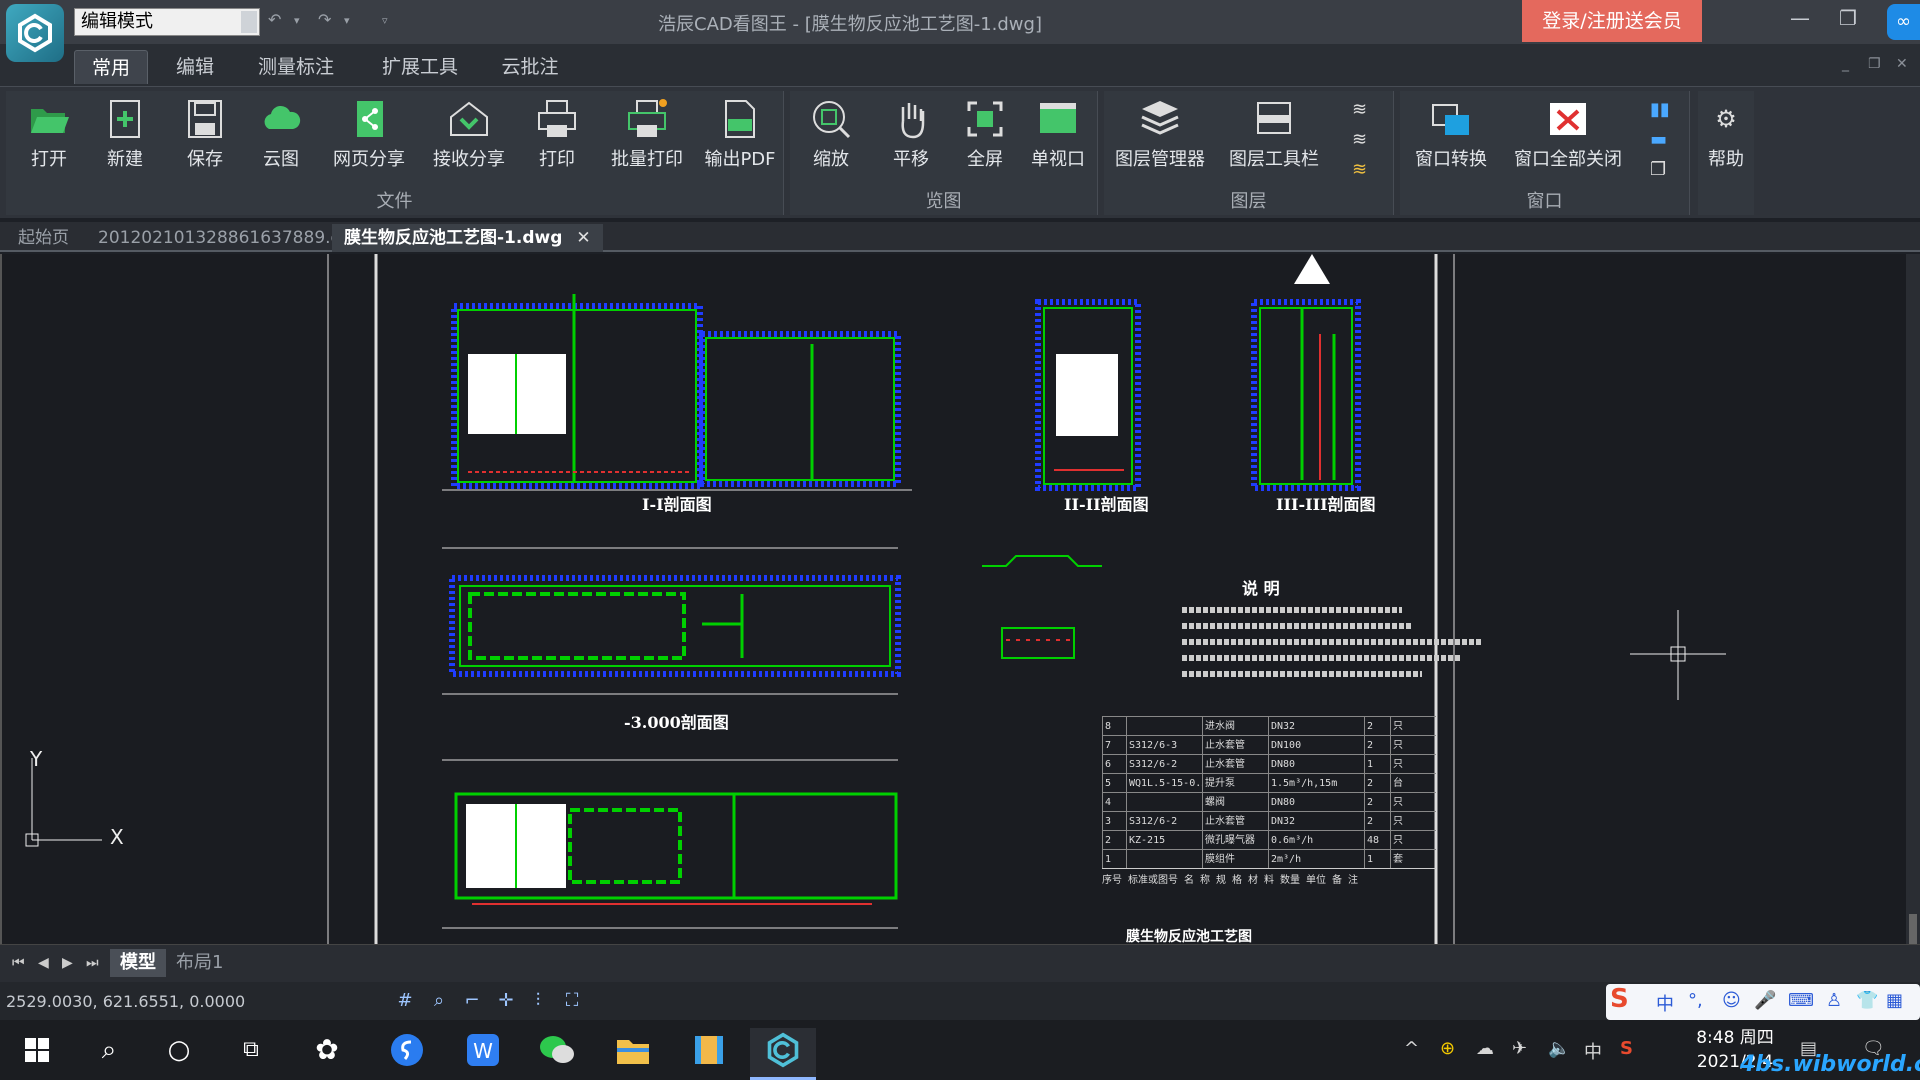  What do you see at coordinates (1664, 114) in the screenshot?
I see `tile-vertical-icon: ▮▮` at bounding box center [1664, 114].